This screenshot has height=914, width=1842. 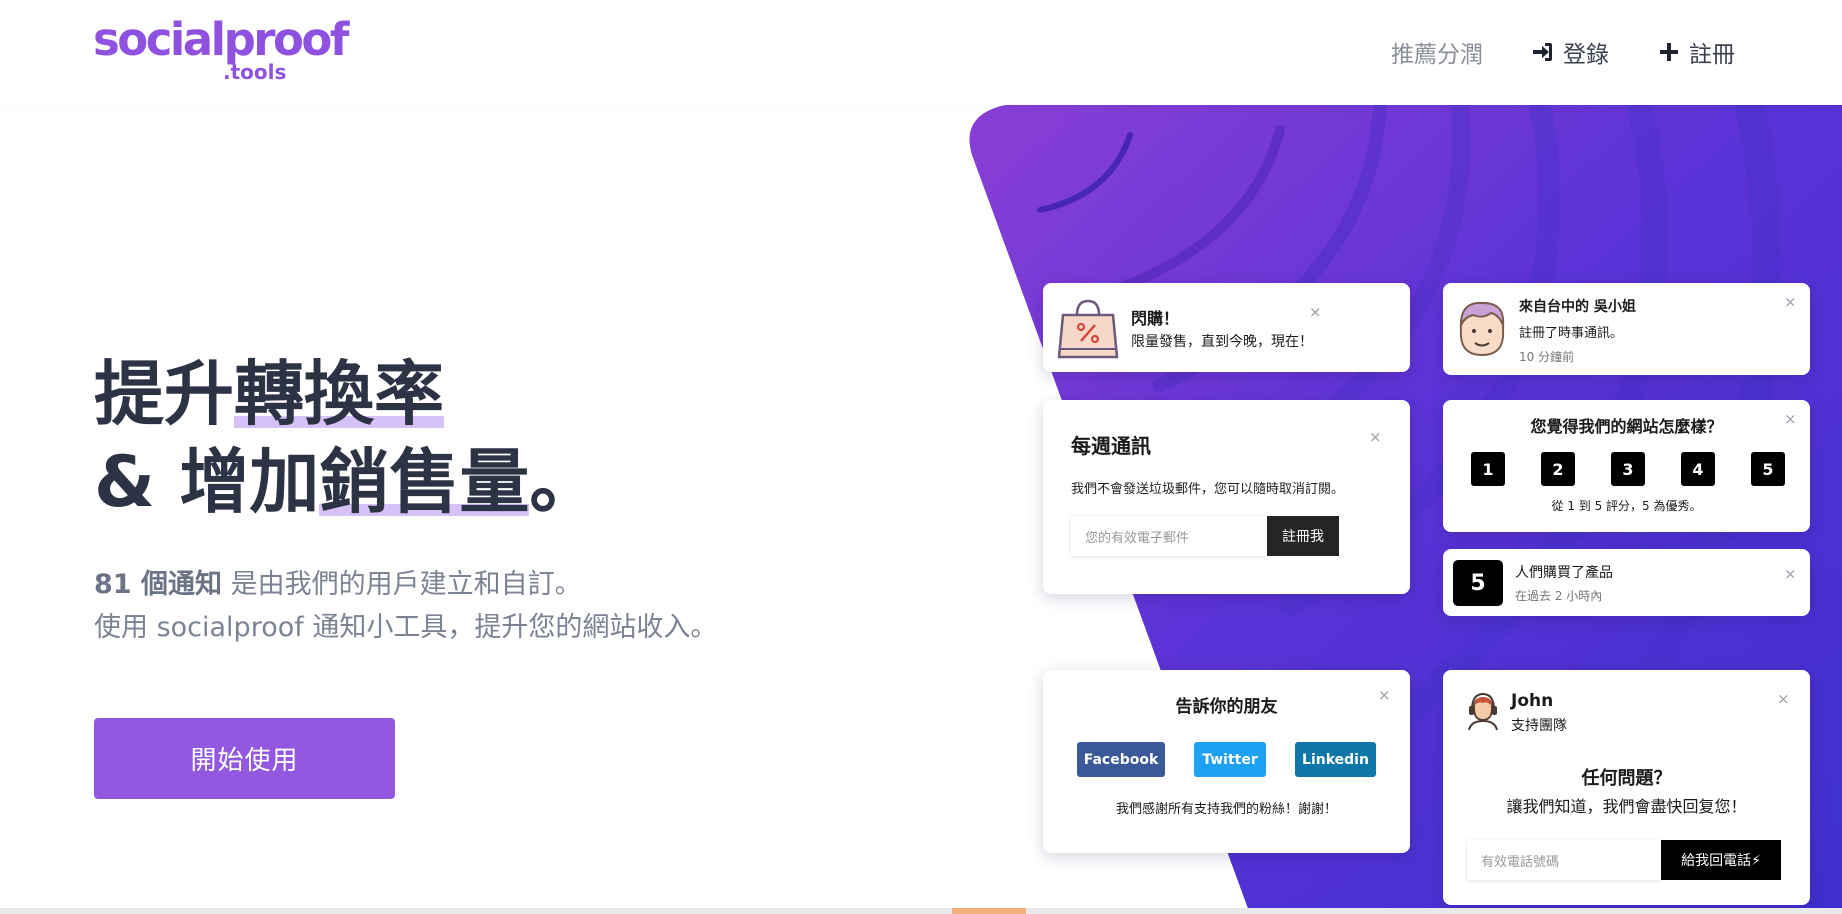 I want to click on hero-title-pre-1: 提升, so click(x=164, y=394).